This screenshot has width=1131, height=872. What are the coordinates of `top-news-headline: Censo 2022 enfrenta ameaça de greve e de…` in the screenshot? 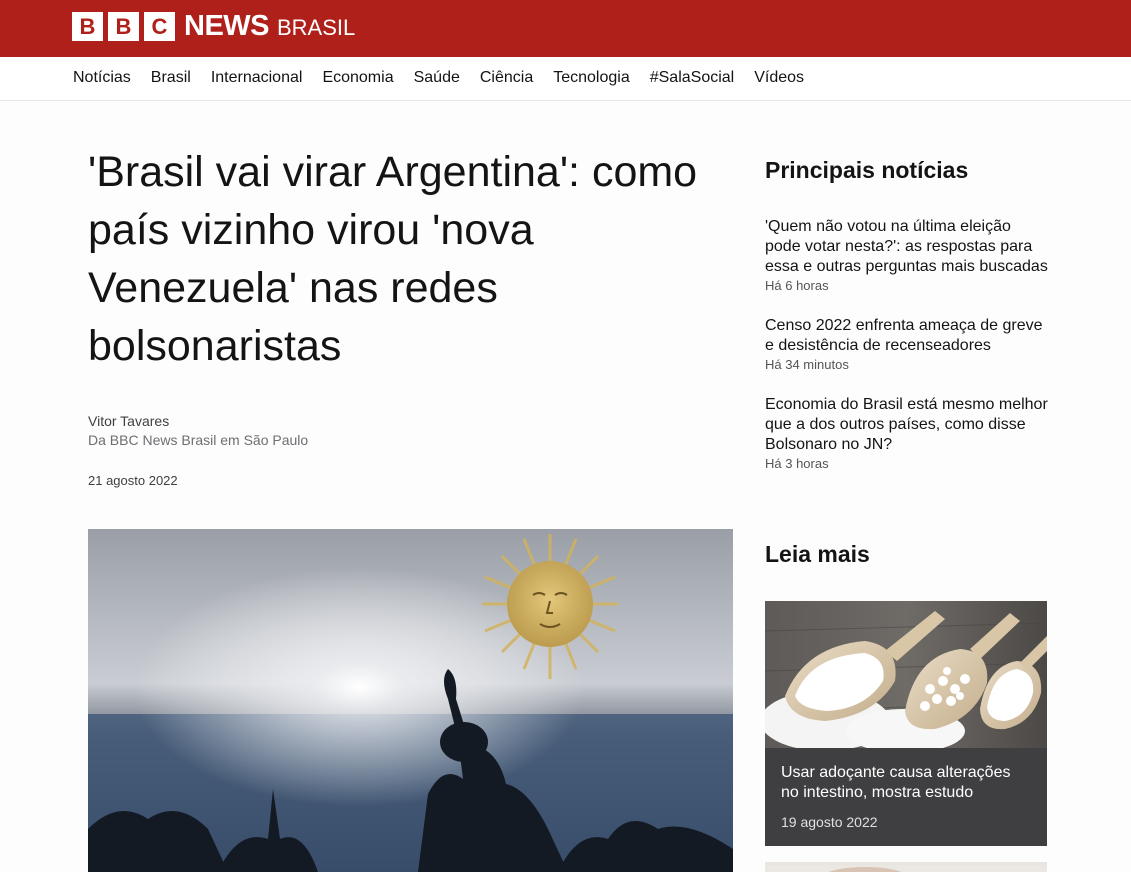 It's located at (907, 336).